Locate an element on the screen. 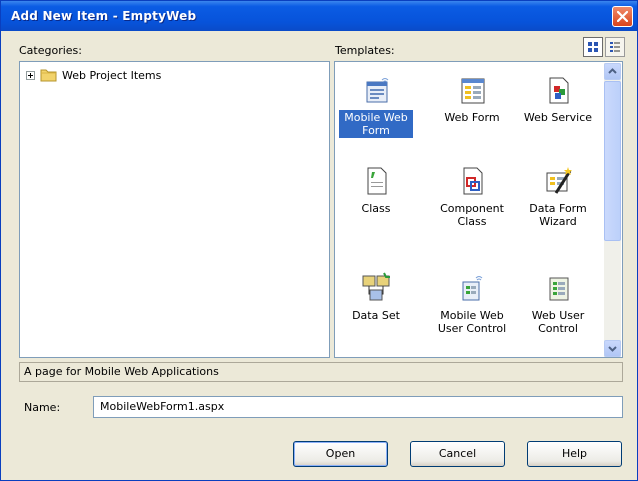  web-form-icon is located at coordinates (473, 91).